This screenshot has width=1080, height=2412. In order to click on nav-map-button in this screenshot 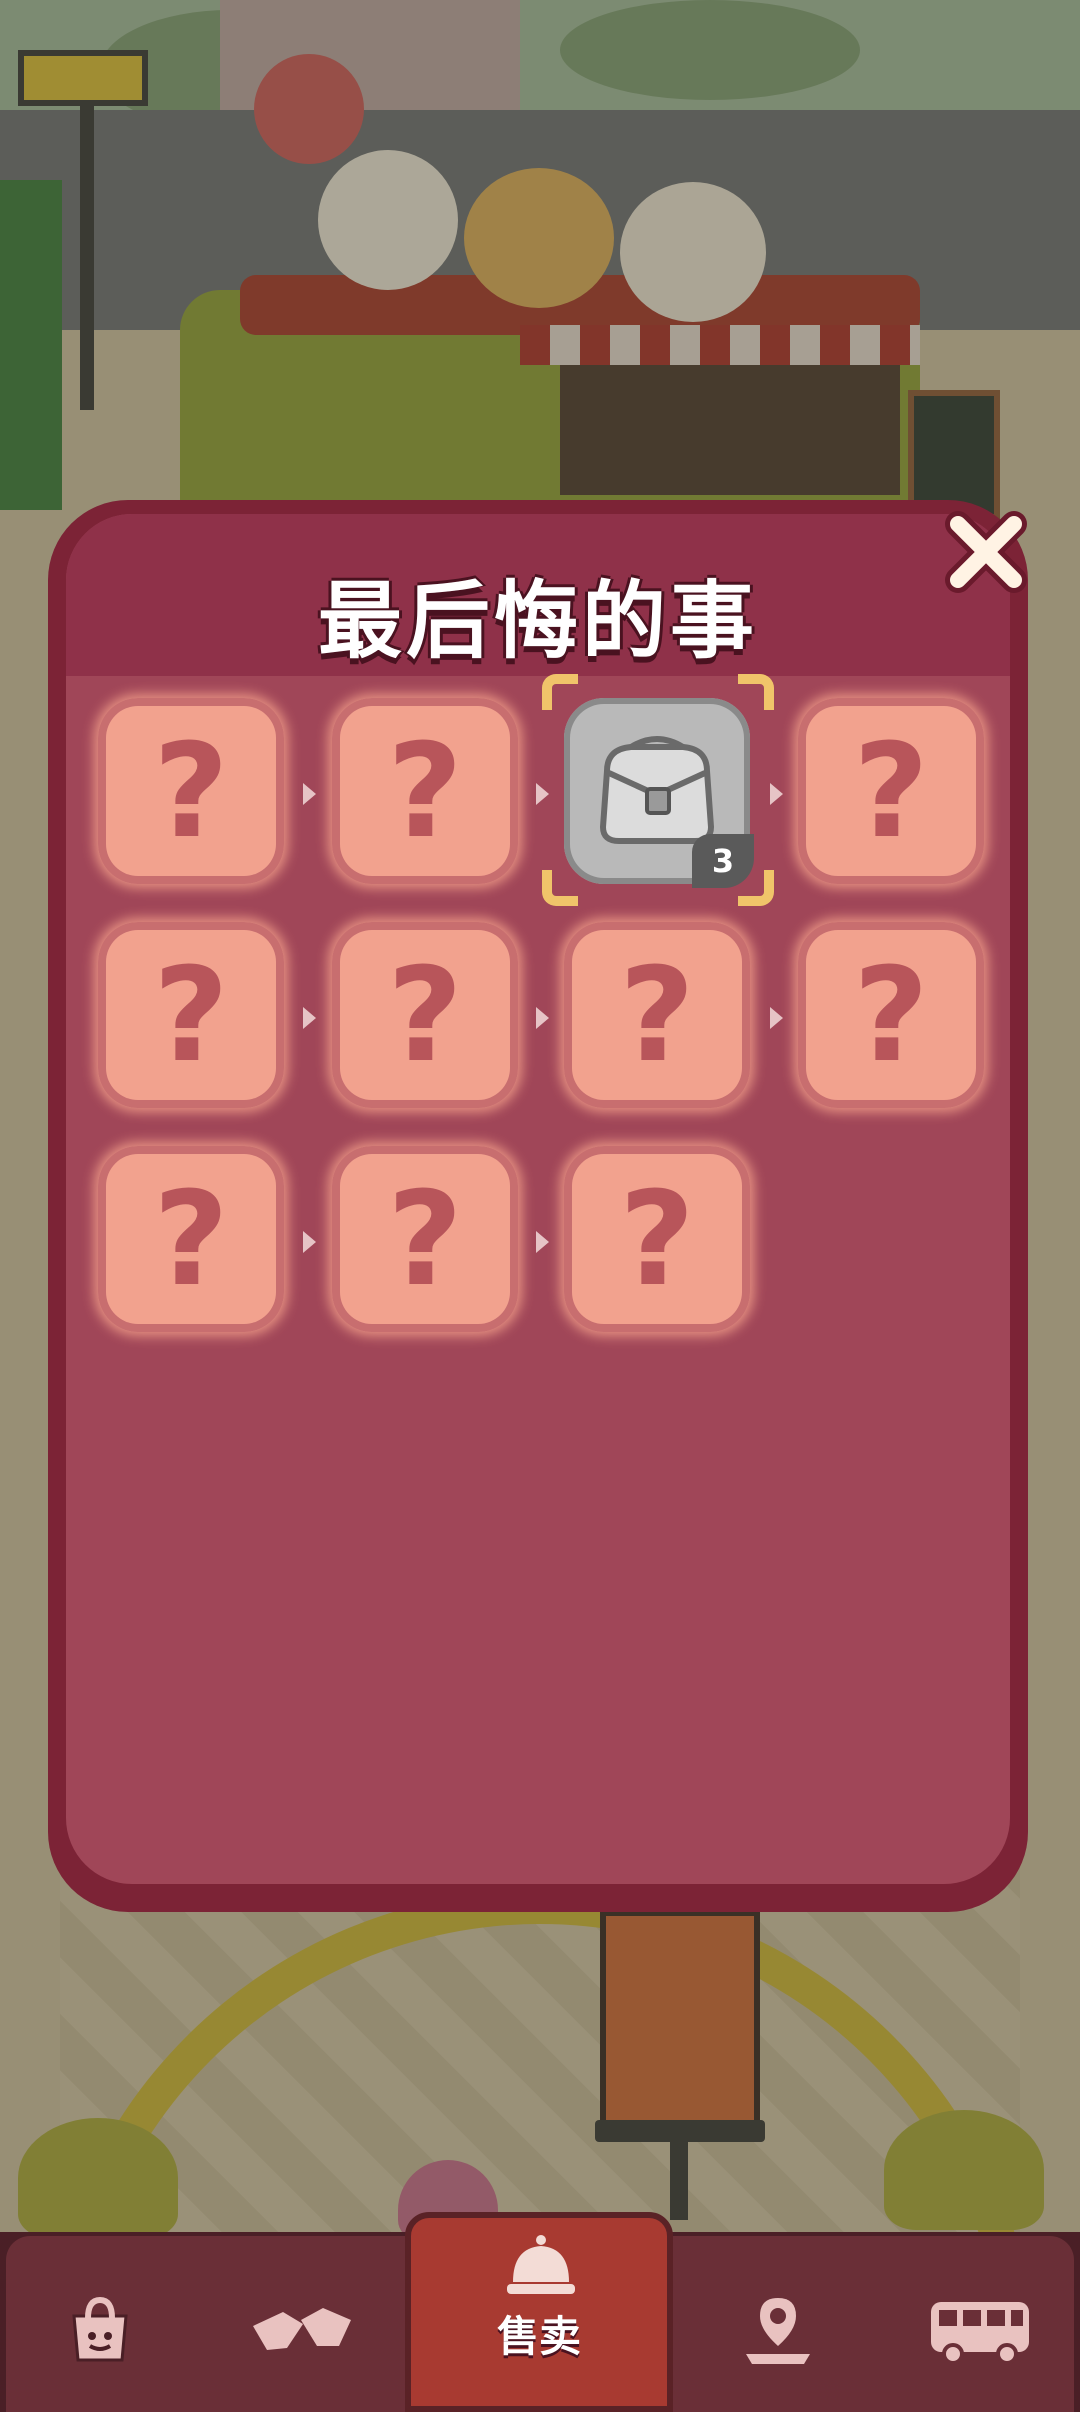, I will do `click(778, 2330)`.